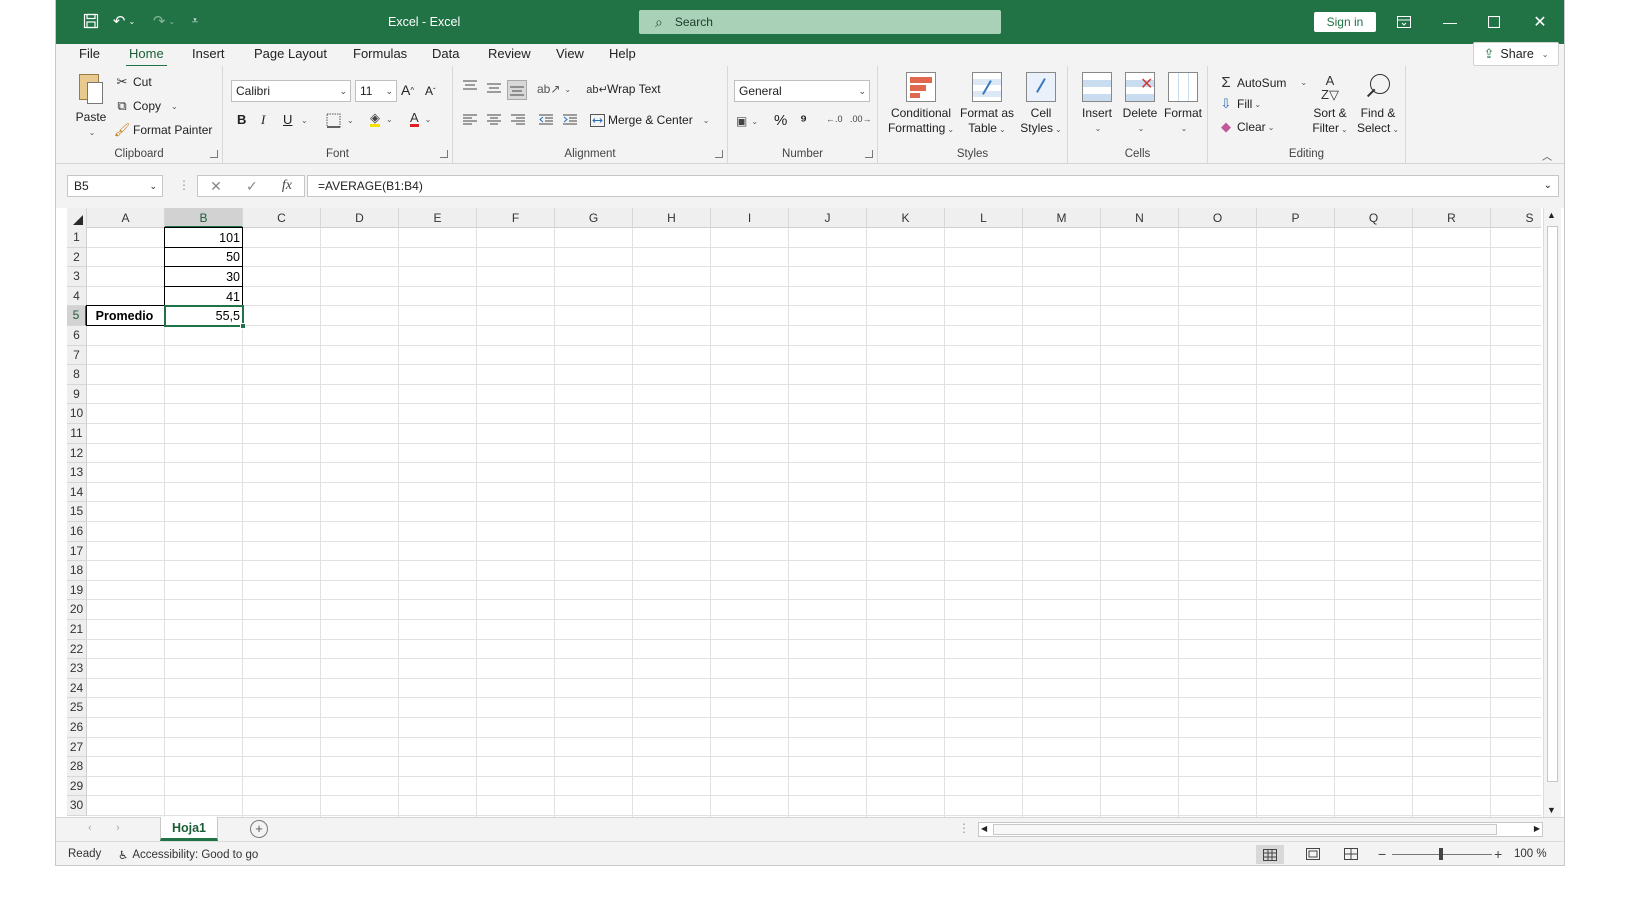  I want to click on align-center-icon, so click(494, 120).